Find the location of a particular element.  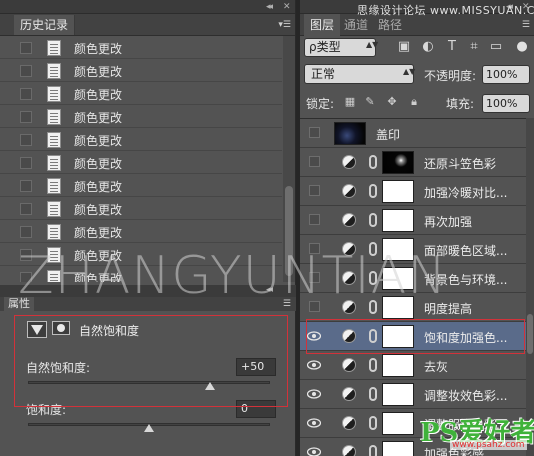

history-scrollbar is located at coordinates (289, 159).